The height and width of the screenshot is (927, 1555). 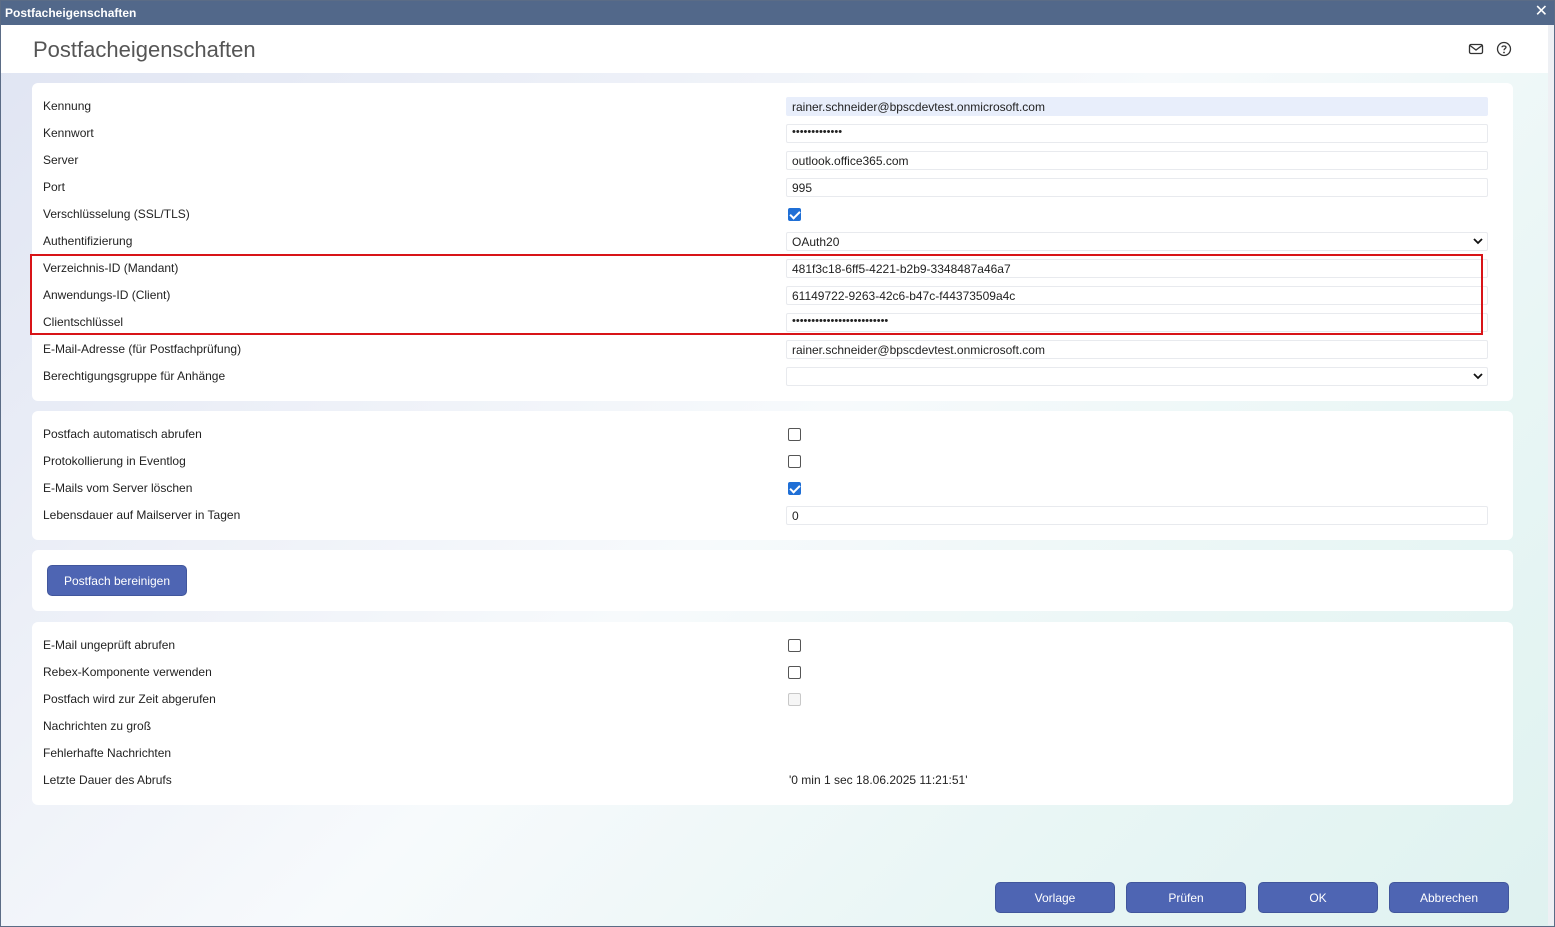 What do you see at coordinates (122, 434) in the screenshot?
I see `label-auto: Postfach automatisch abrufen` at bounding box center [122, 434].